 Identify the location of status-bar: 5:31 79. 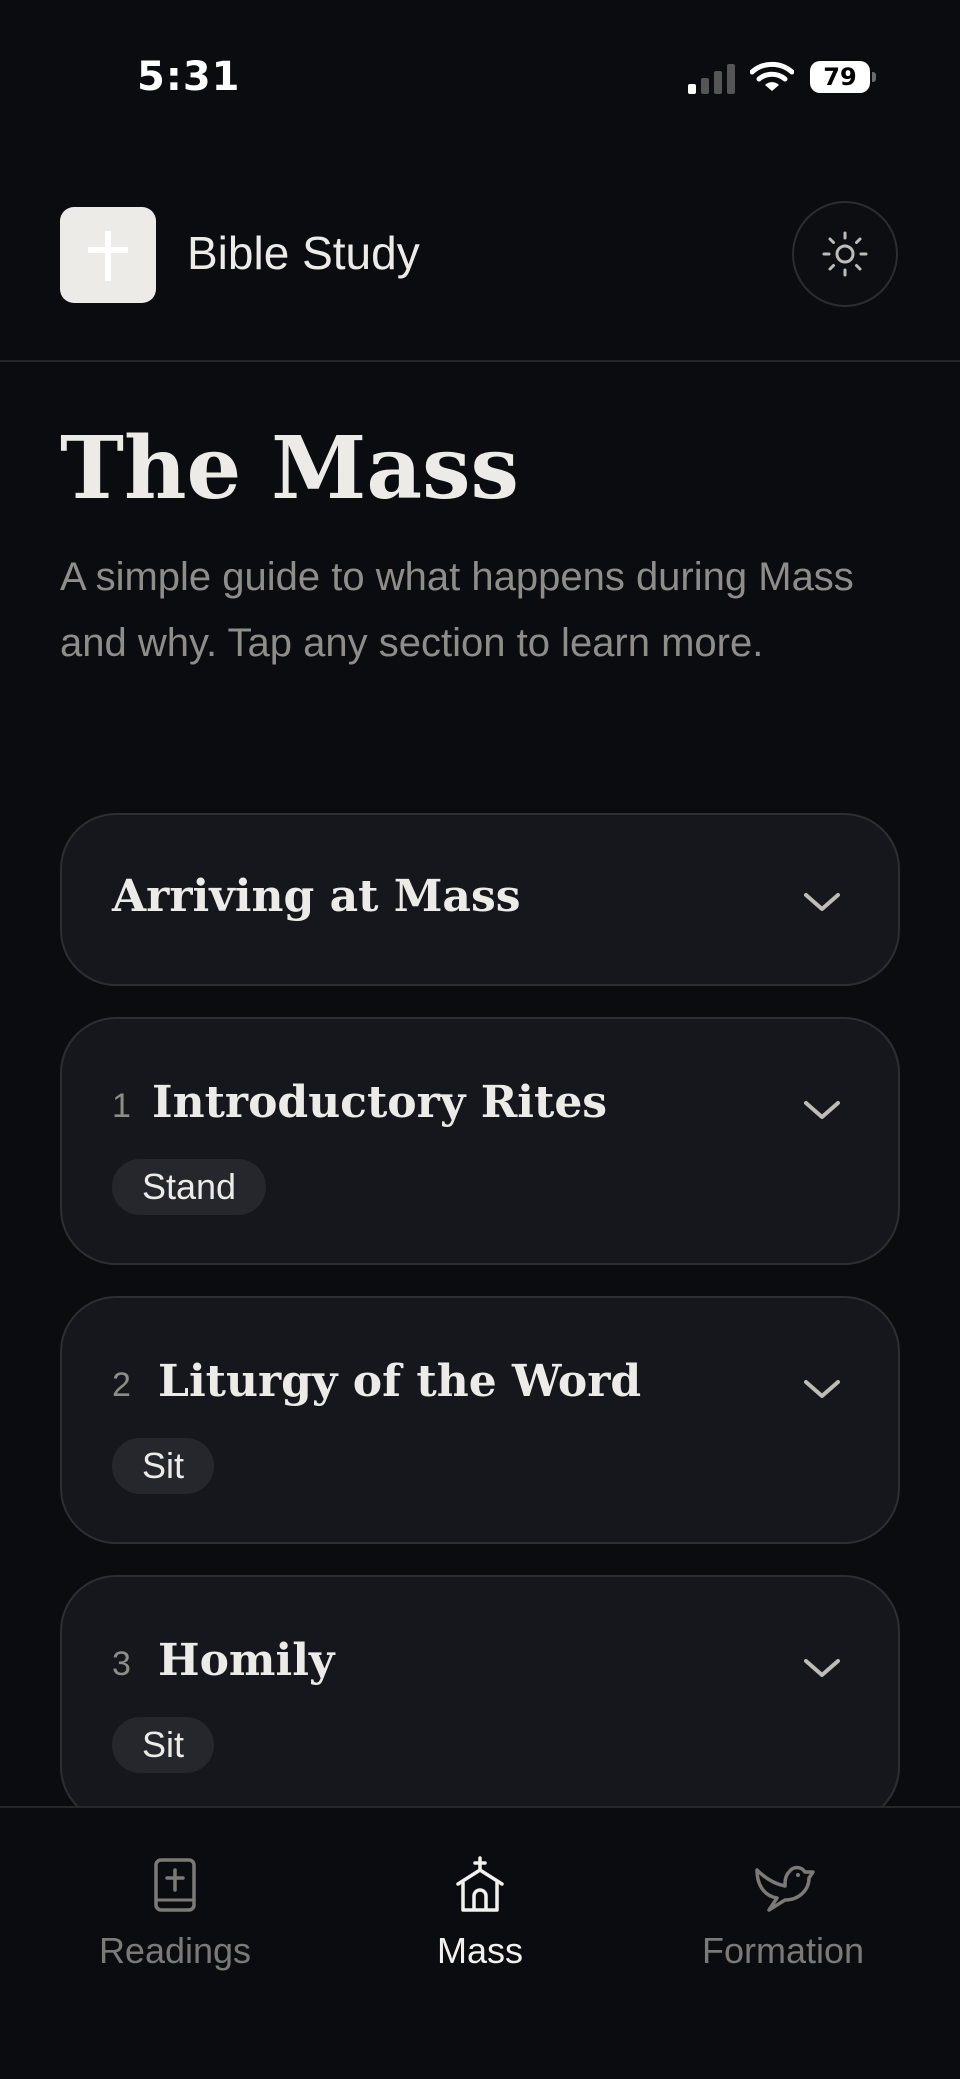
(480, 70).